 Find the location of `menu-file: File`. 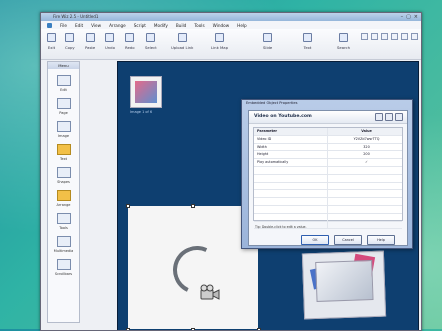

menu-file: File is located at coordinates (63, 25).